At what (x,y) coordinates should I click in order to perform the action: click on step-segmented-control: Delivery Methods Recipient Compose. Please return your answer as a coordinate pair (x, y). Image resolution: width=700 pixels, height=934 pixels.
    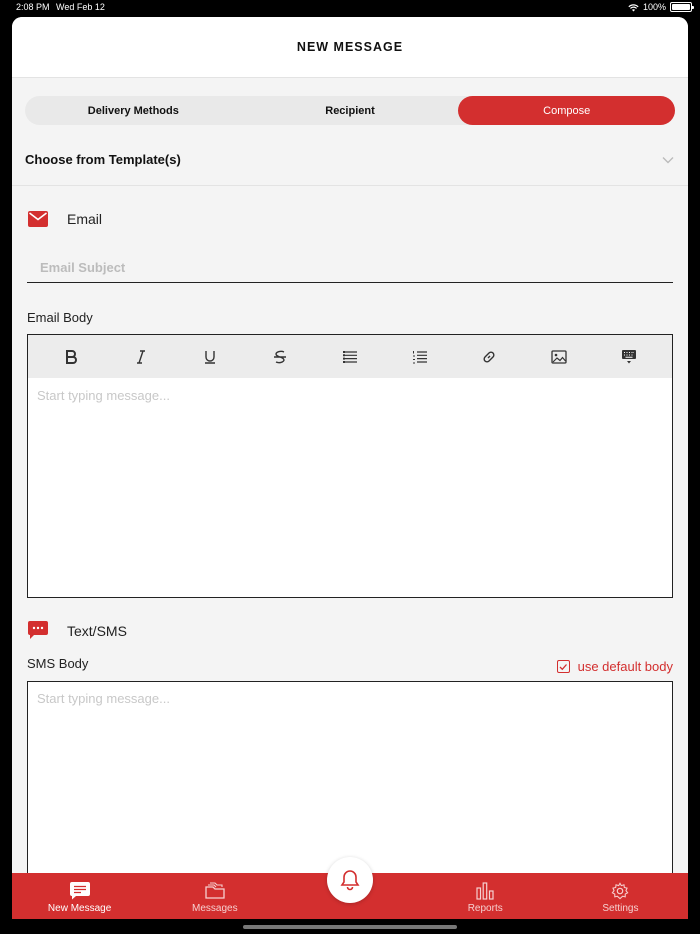
    Looking at the image, I should click on (350, 110).